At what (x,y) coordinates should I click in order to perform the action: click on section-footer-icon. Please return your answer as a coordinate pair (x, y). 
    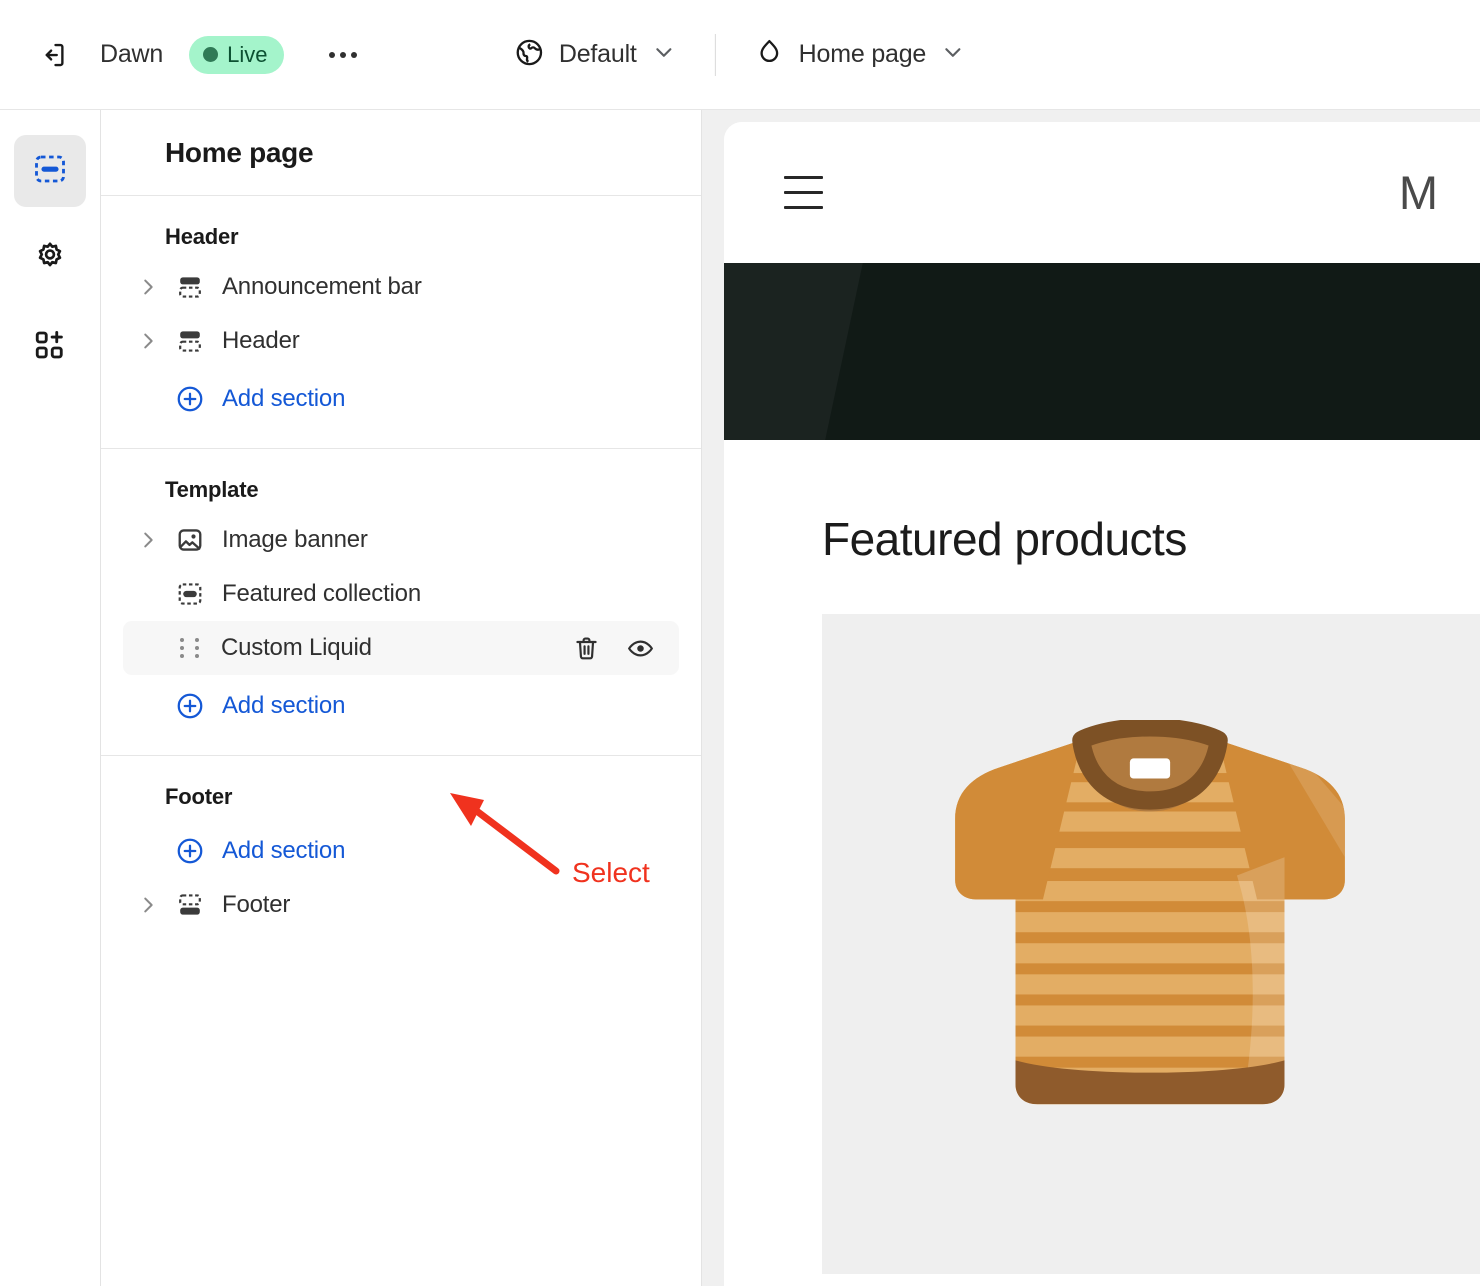
    Looking at the image, I should click on (190, 905).